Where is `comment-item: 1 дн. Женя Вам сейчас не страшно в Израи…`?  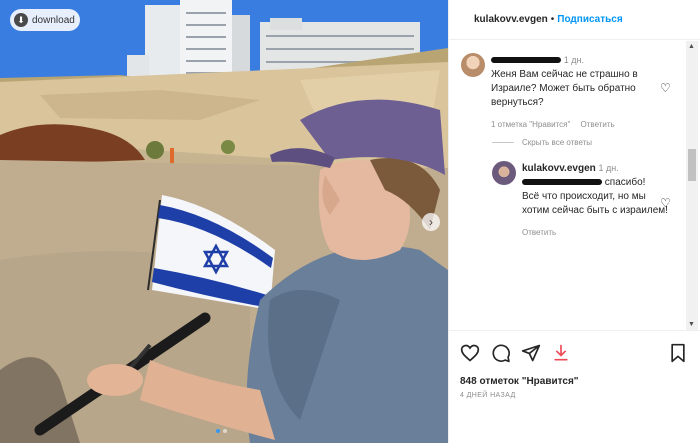
comment-item: 1 дн. Женя Вам сейчас не страшно в Израи… is located at coordinates (568, 92).